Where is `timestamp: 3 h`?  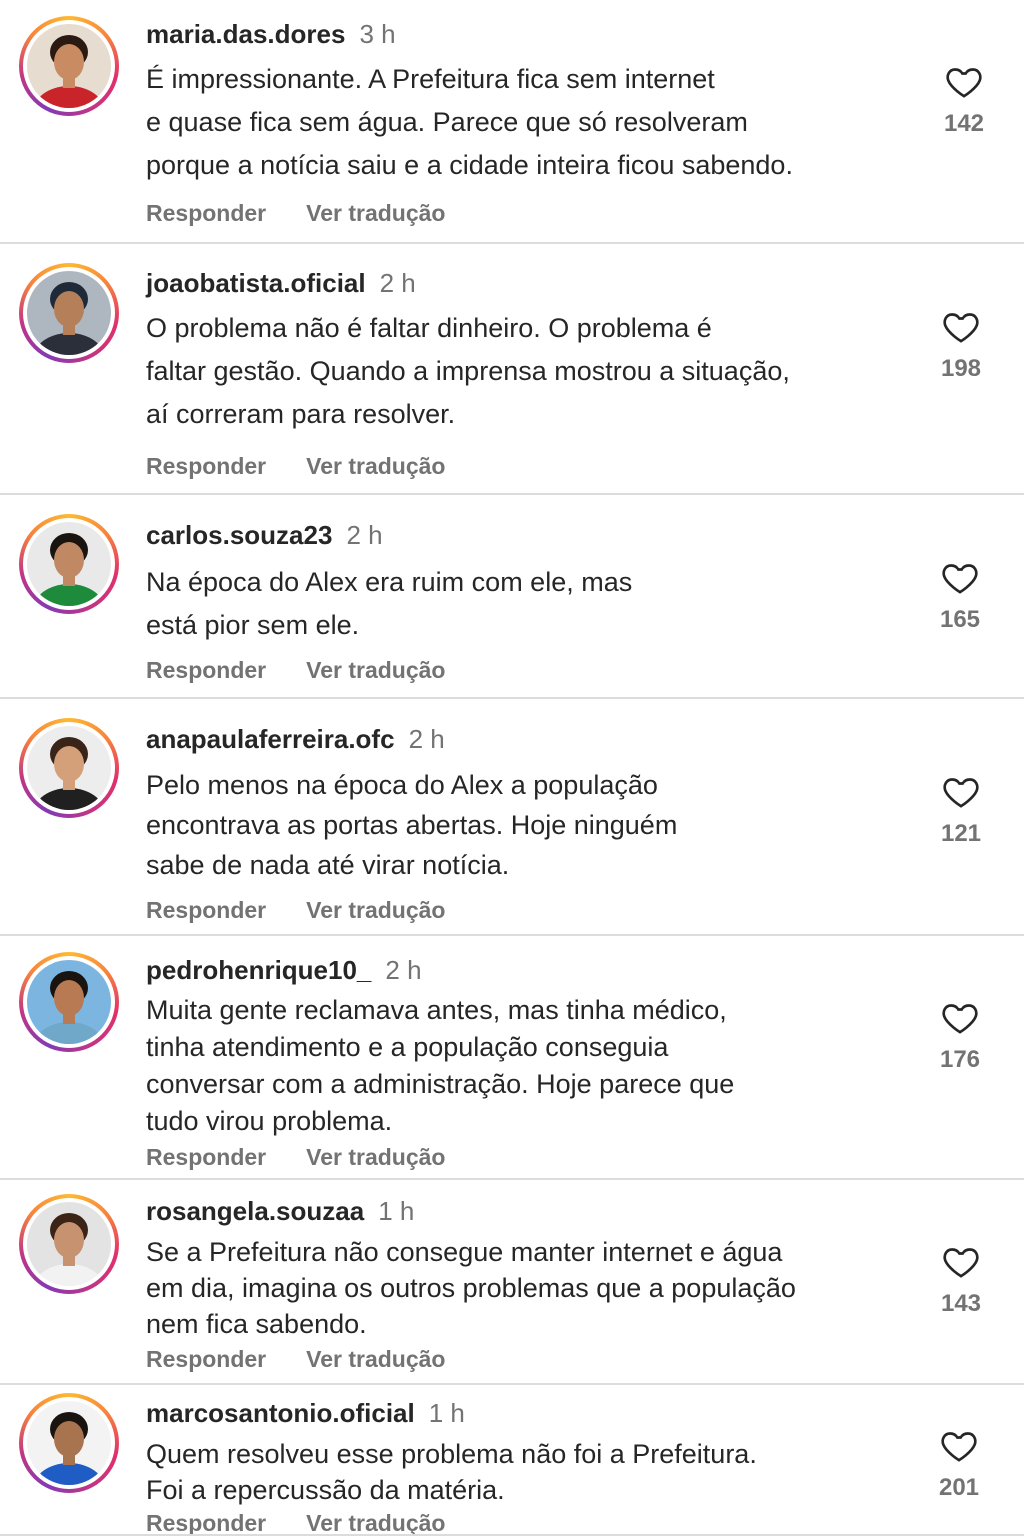
timestamp: 3 h is located at coordinates (377, 34).